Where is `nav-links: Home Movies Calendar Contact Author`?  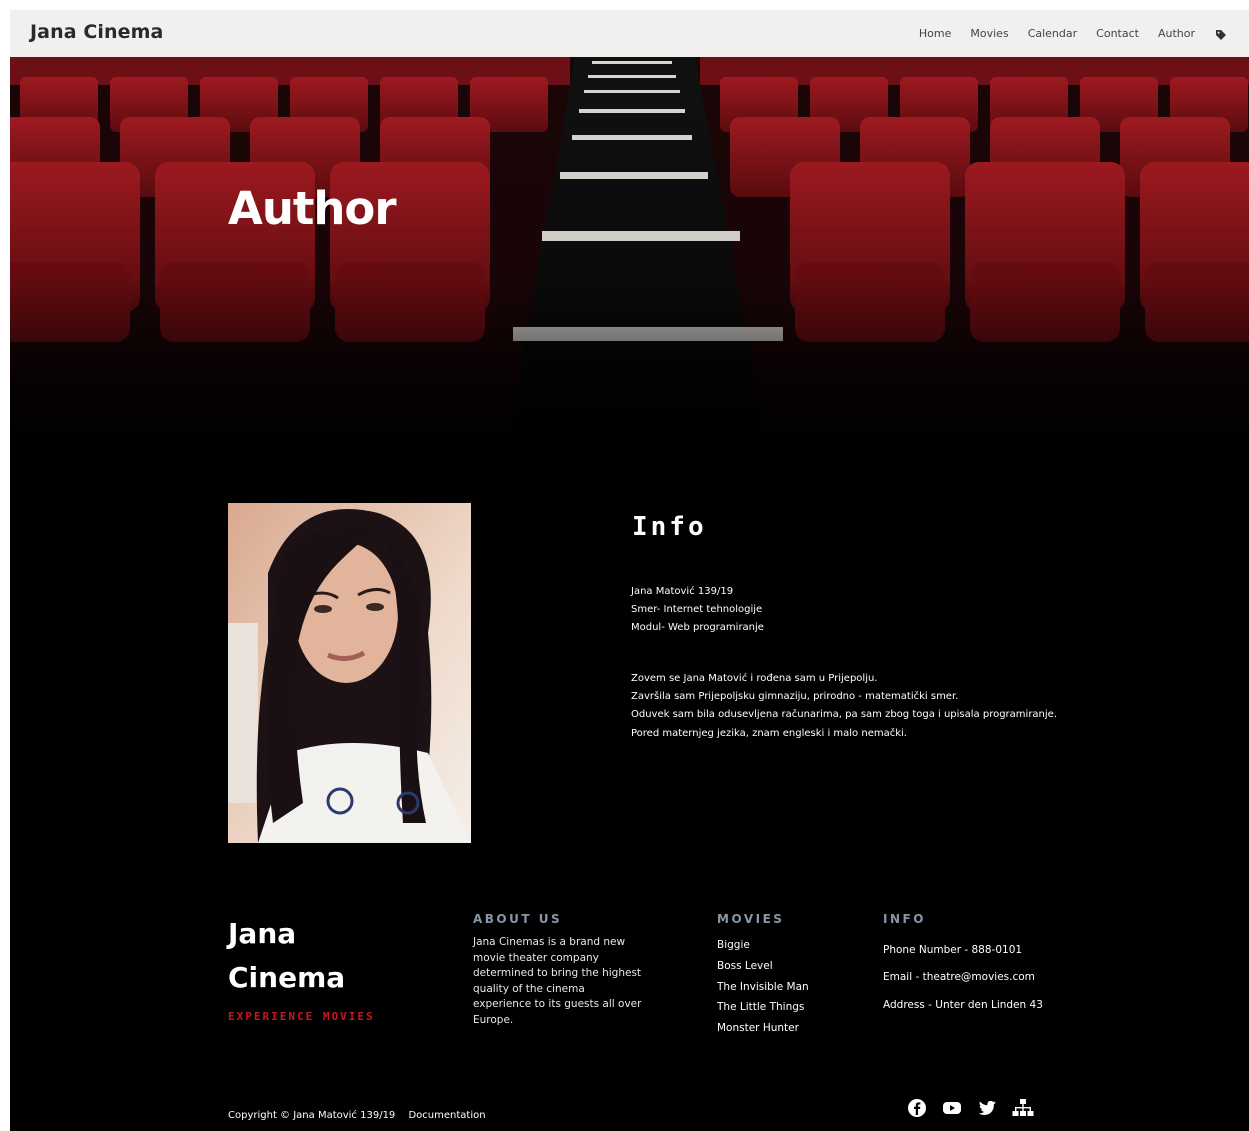
nav-links: Home Movies Calendar Contact Author is located at coordinates (1073, 33).